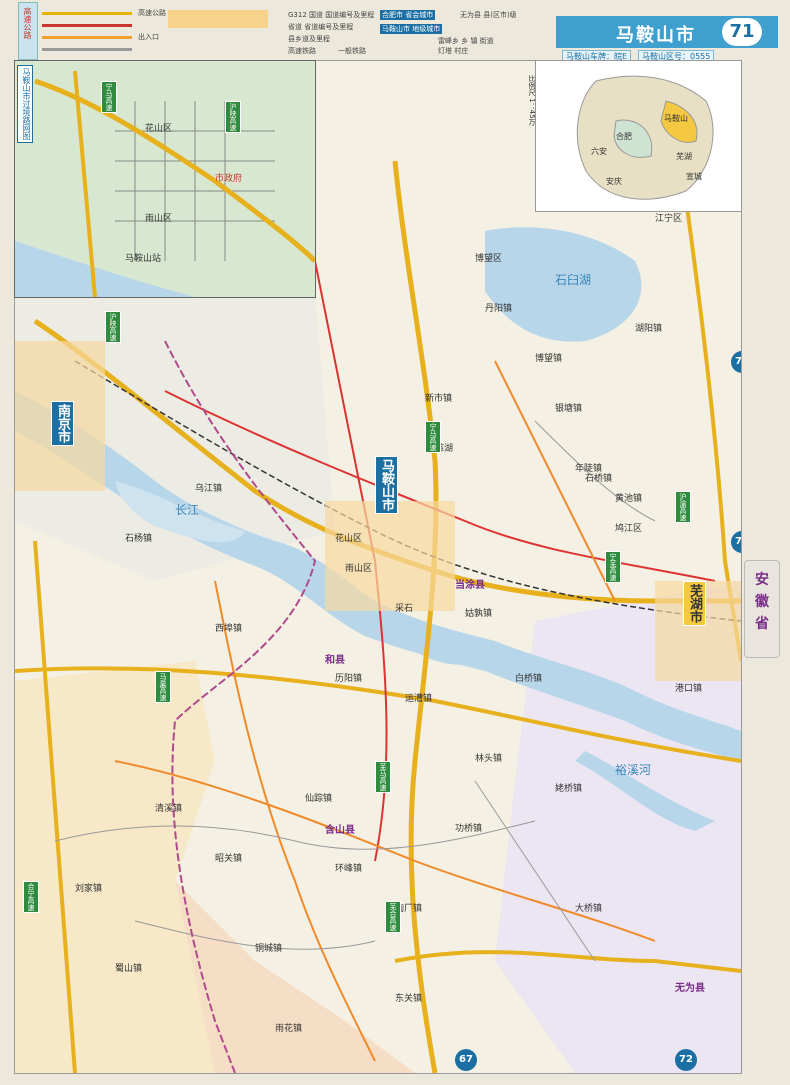 The height and width of the screenshot is (1085, 790). Describe the element at coordinates (549, 359) in the screenshot. I see `town-bowang: 博望镇` at that location.